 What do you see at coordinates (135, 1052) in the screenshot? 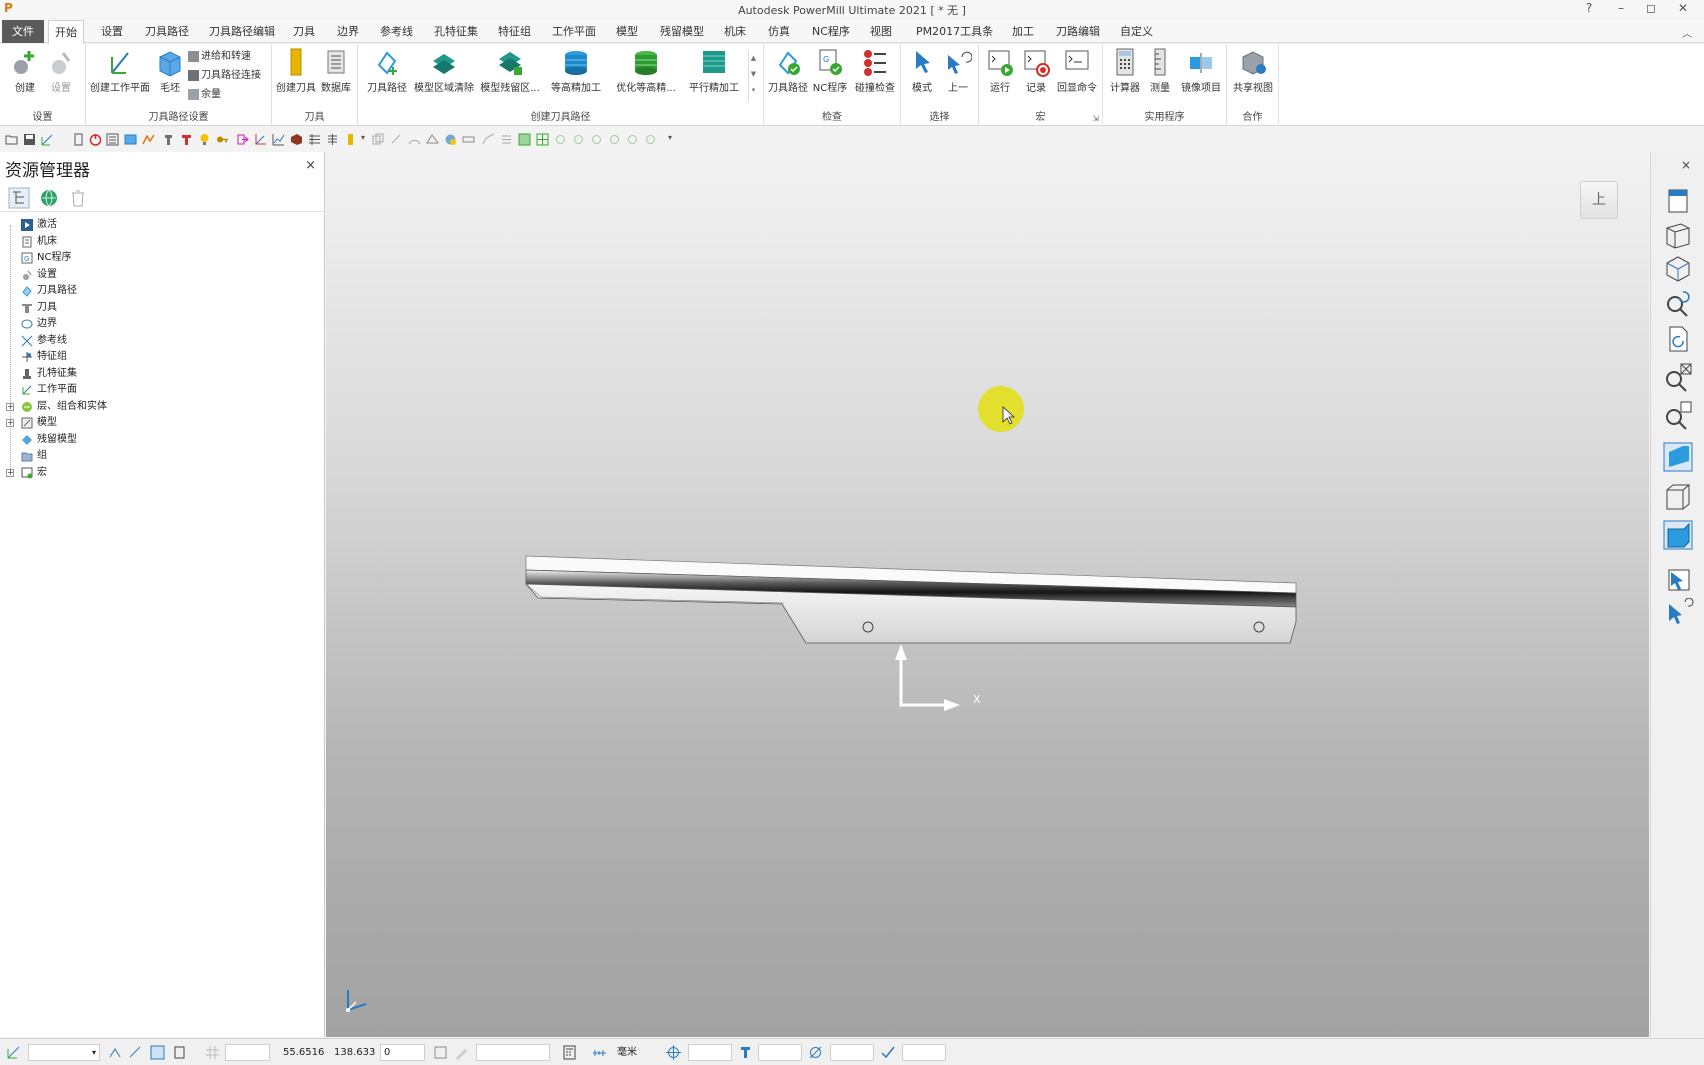
I see `snap-2-icon` at bounding box center [135, 1052].